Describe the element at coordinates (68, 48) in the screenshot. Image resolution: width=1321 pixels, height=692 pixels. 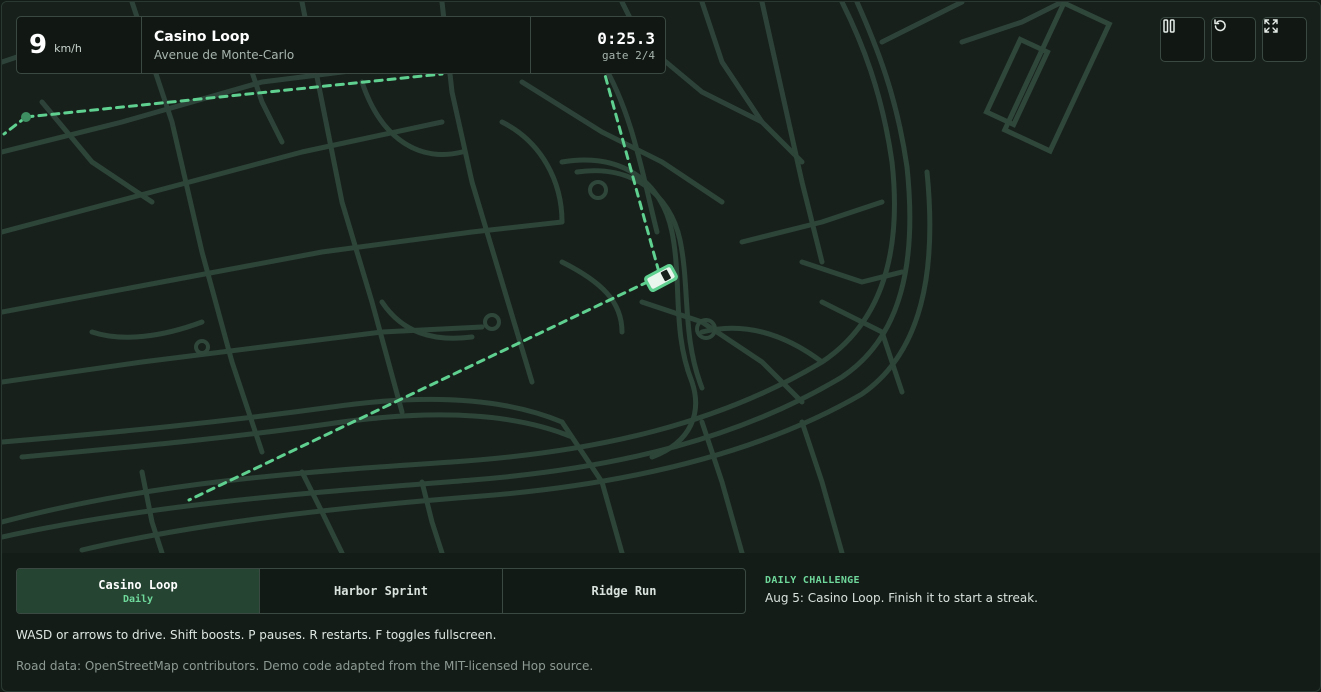
I see `speed-unit: km/h` at that location.